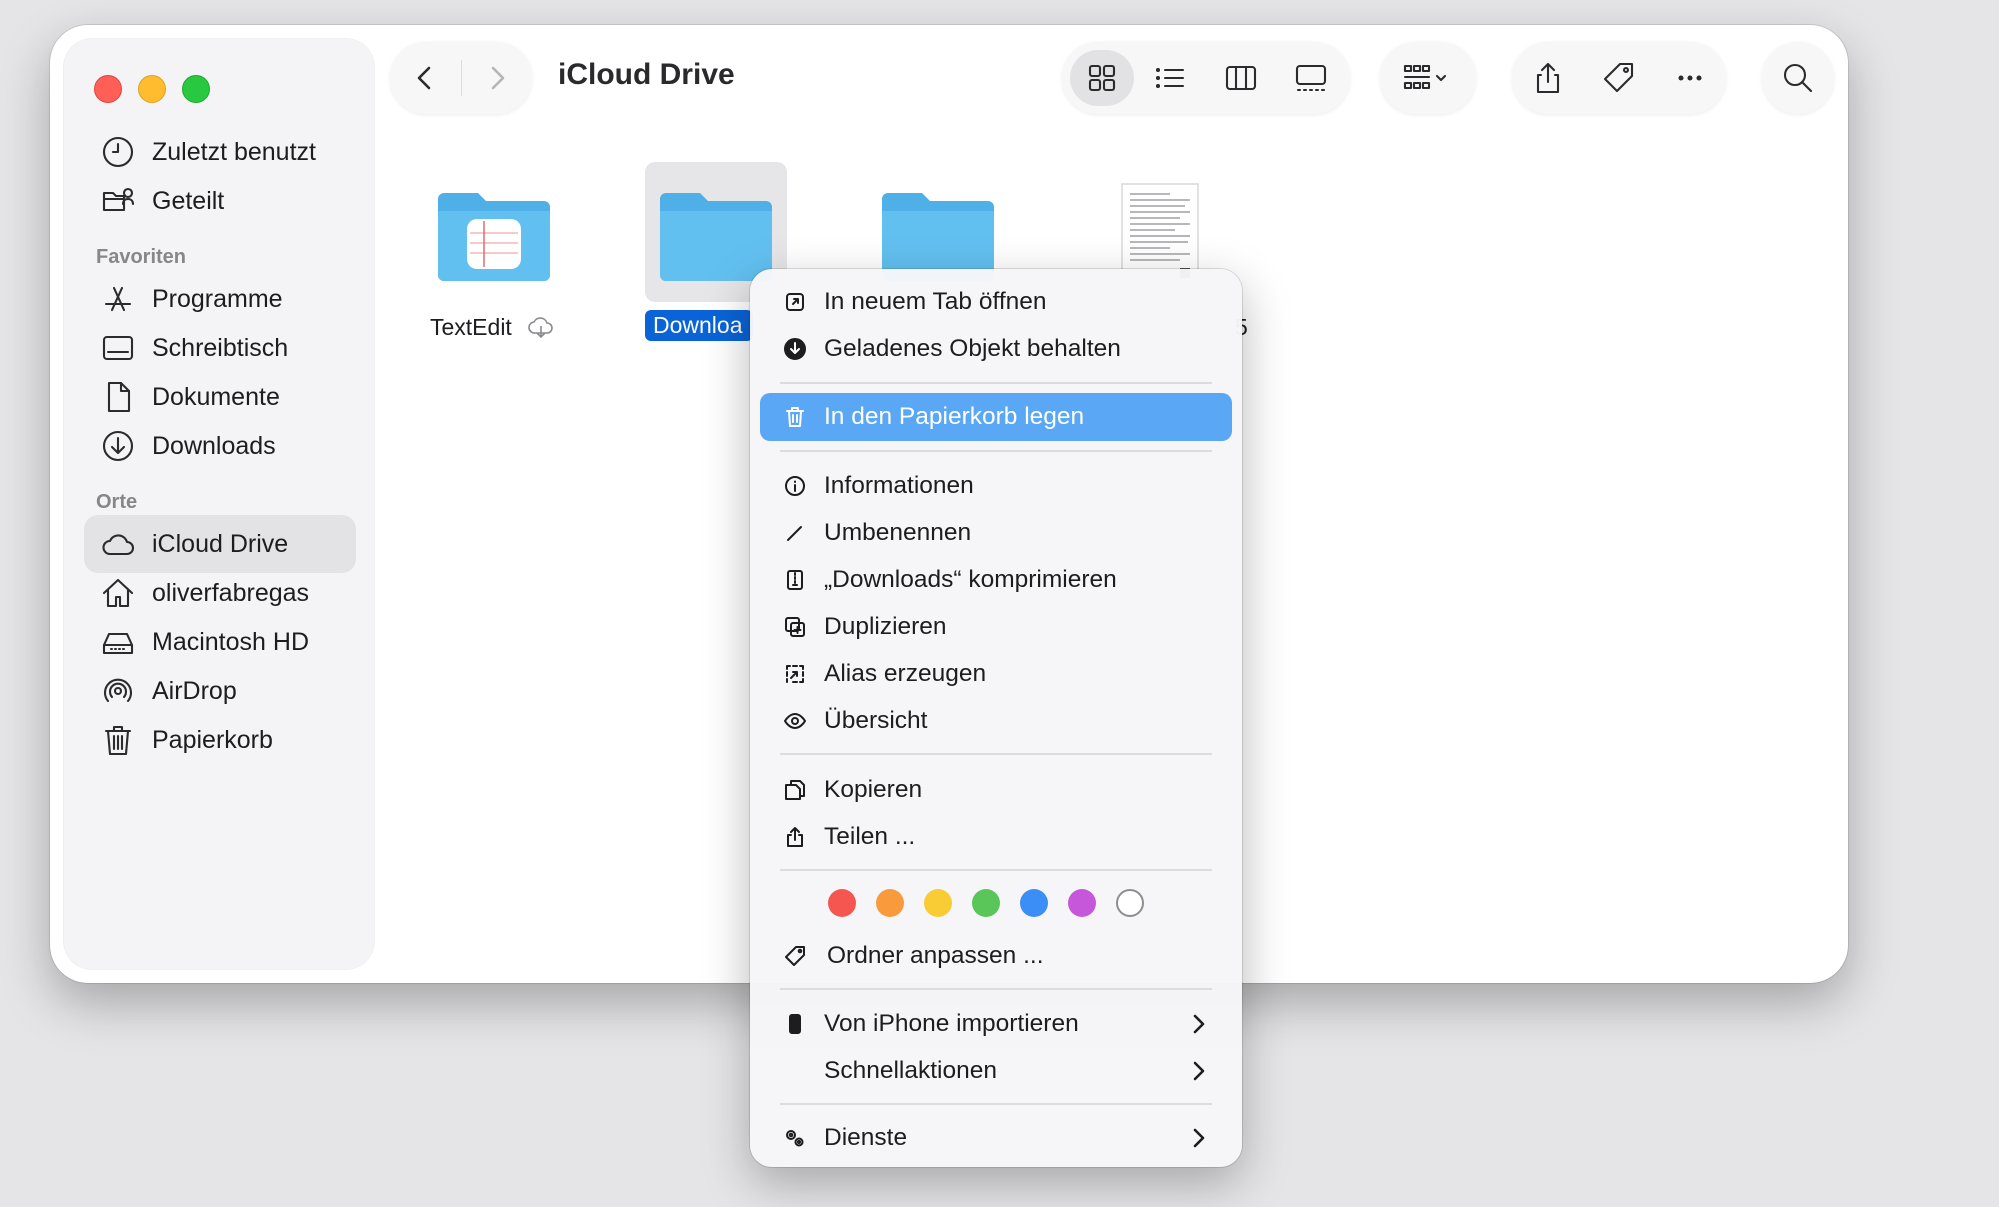  What do you see at coordinates (118, 348) in the screenshot?
I see `desktop-icon` at bounding box center [118, 348].